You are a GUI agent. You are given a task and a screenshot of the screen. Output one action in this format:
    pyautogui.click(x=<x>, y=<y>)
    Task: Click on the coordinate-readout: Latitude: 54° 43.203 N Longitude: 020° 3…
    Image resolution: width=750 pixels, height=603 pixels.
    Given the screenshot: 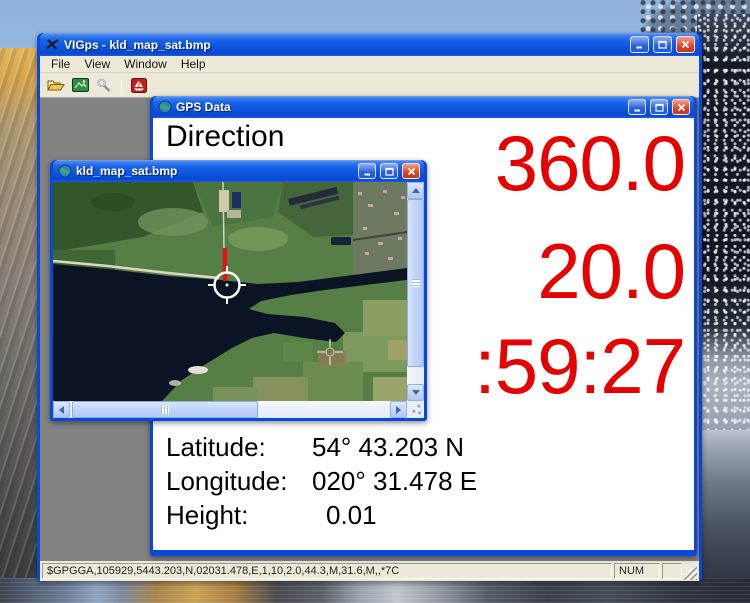 What is the action you would take?
    pyautogui.click(x=321, y=481)
    